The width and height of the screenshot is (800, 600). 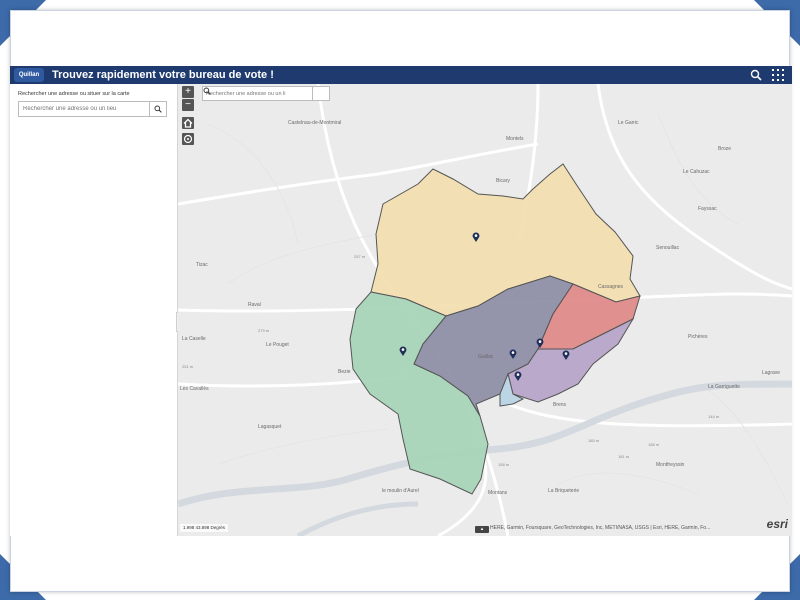 What do you see at coordinates (188, 105) in the screenshot?
I see `zoom-out-button: −` at bounding box center [188, 105].